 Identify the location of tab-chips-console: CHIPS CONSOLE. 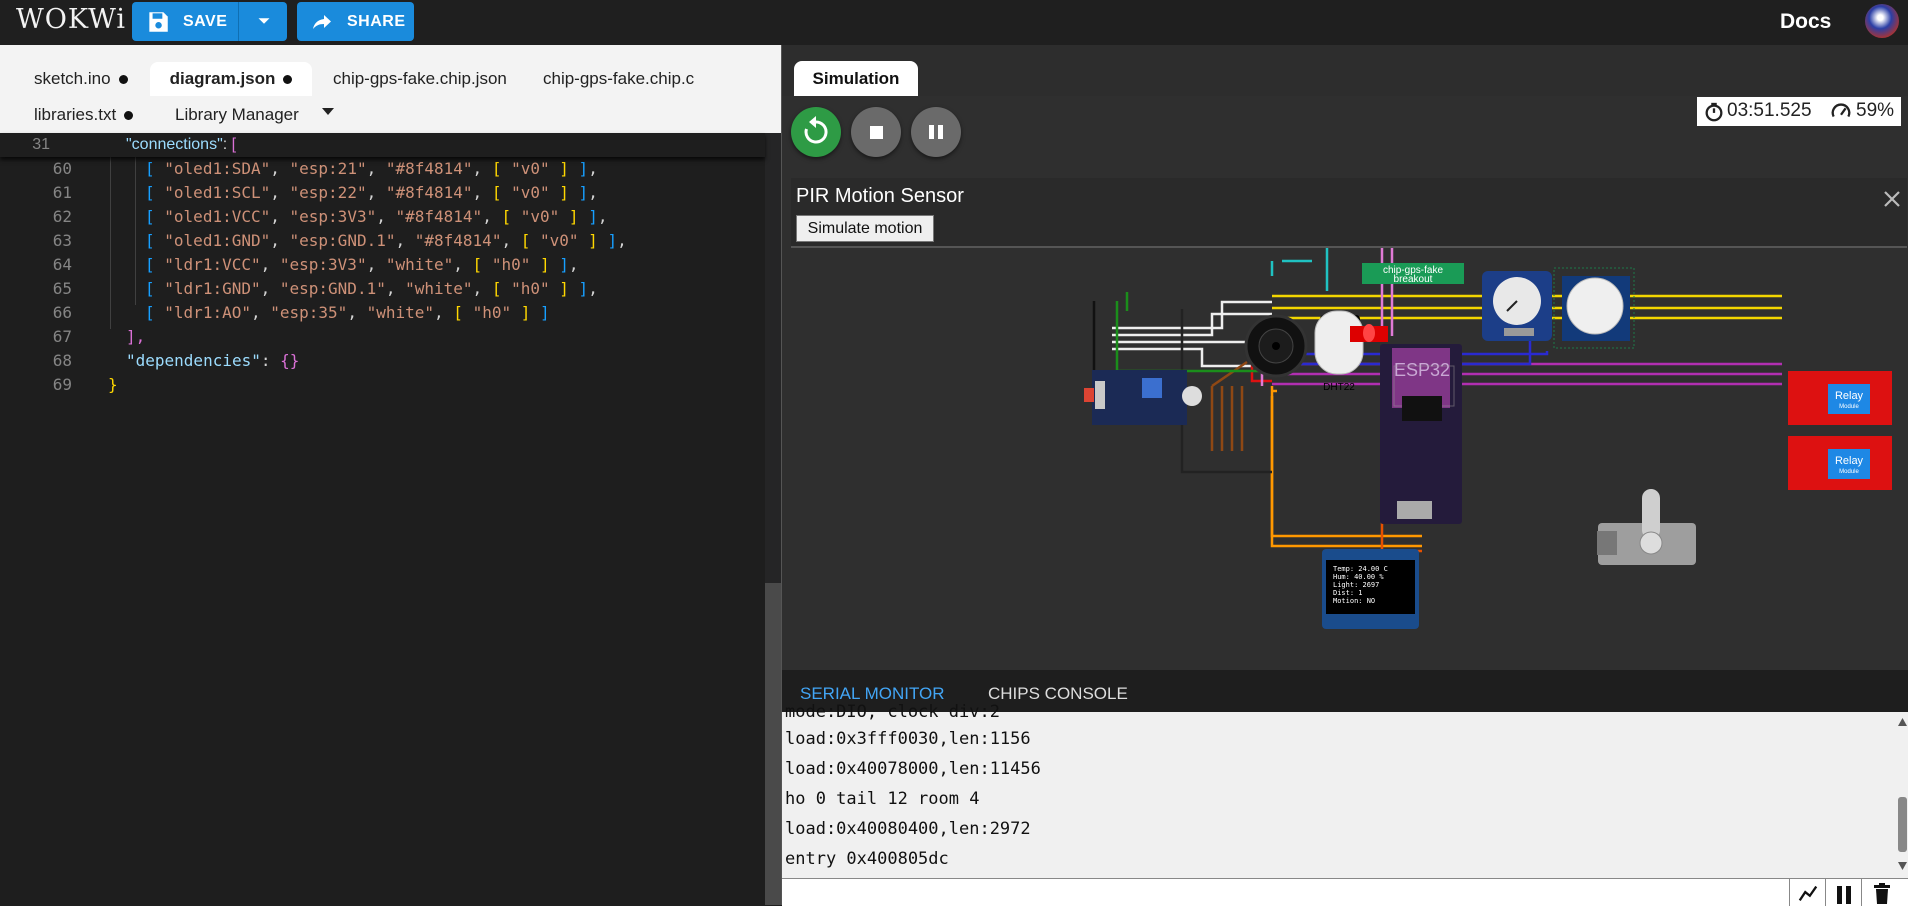
(1058, 694).